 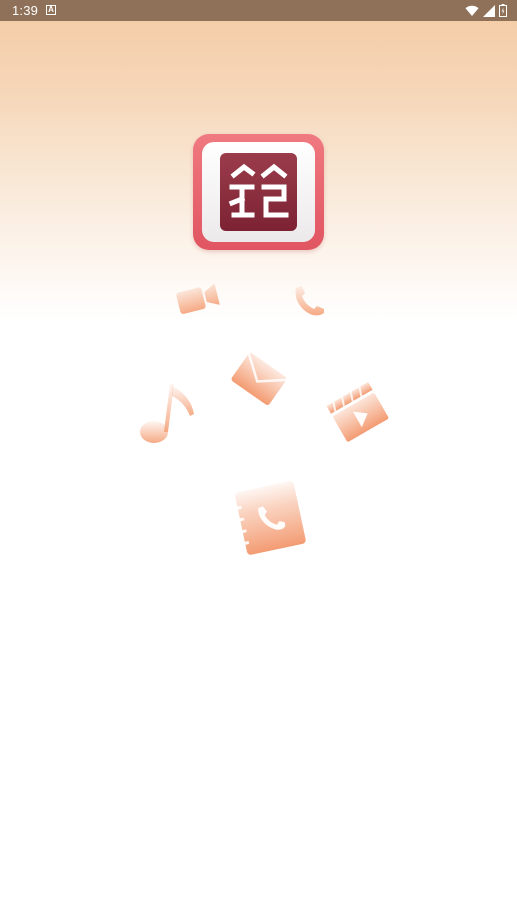 I want to click on status-bar: 1:39 A, so click(x=258, y=10).